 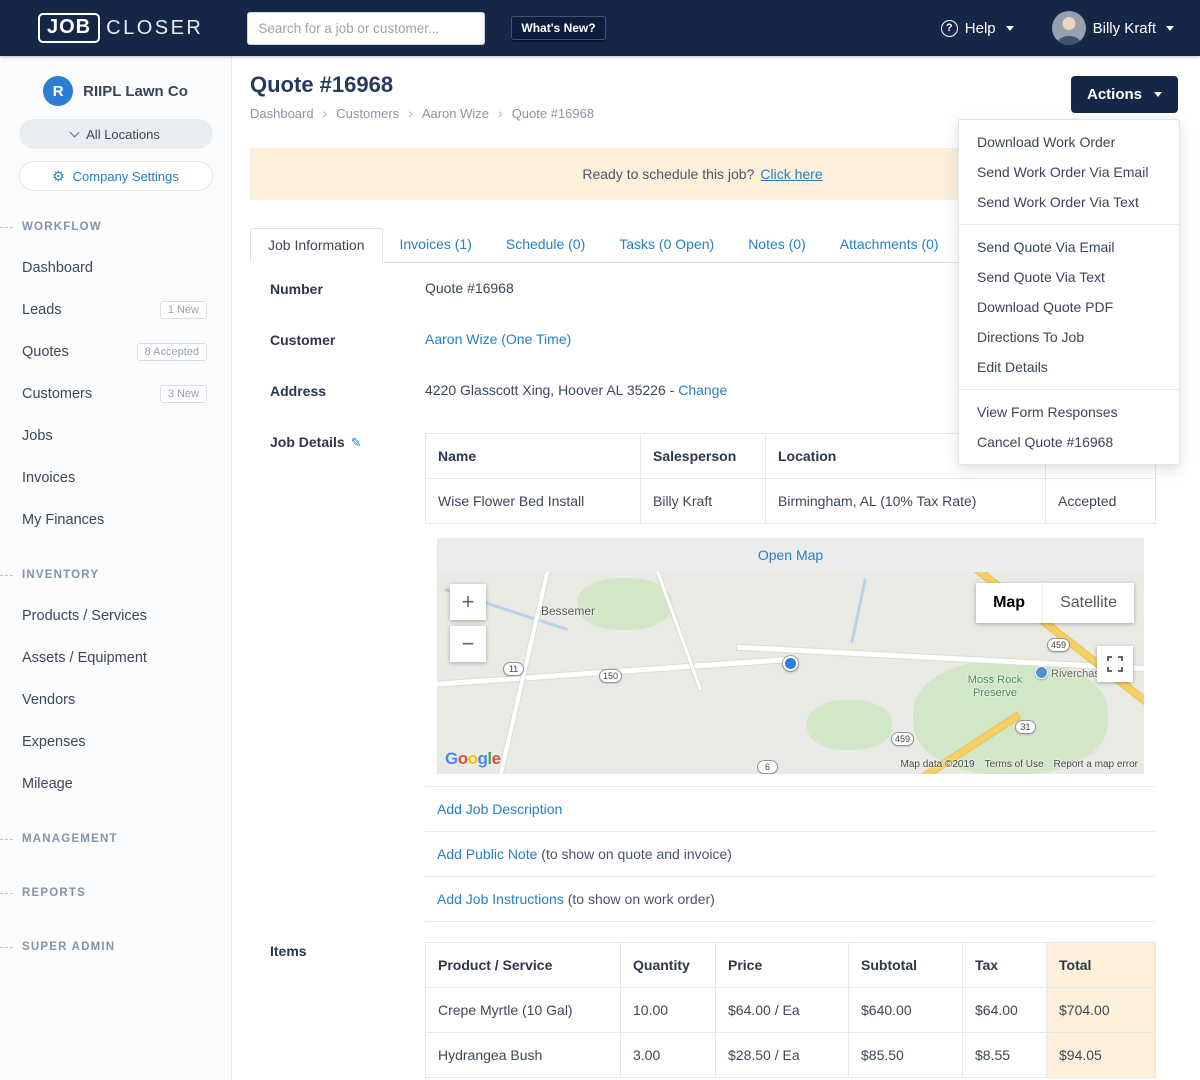 What do you see at coordinates (611, 676) in the screenshot?
I see `route-shield: 150` at bounding box center [611, 676].